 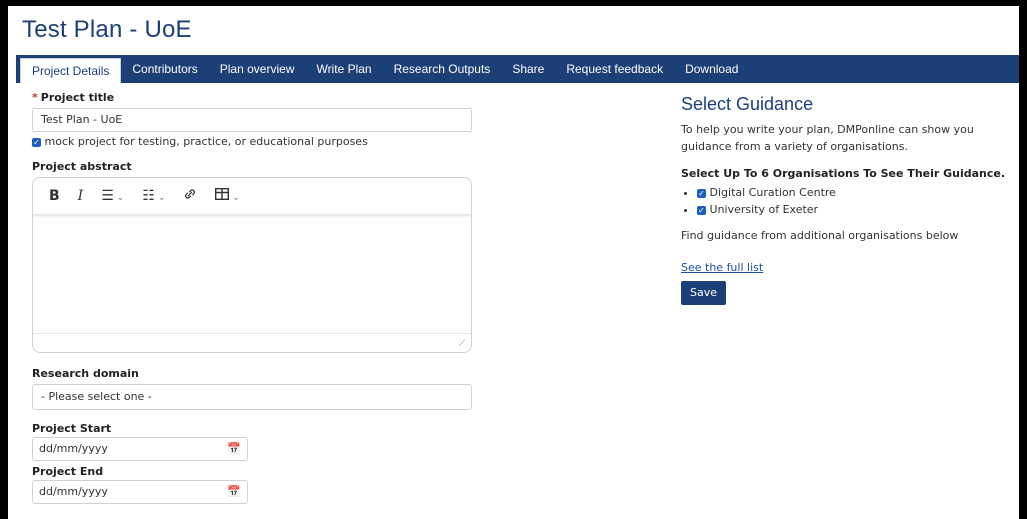 I want to click on tab-project-details: Project Details, so click(x=71, y=70).